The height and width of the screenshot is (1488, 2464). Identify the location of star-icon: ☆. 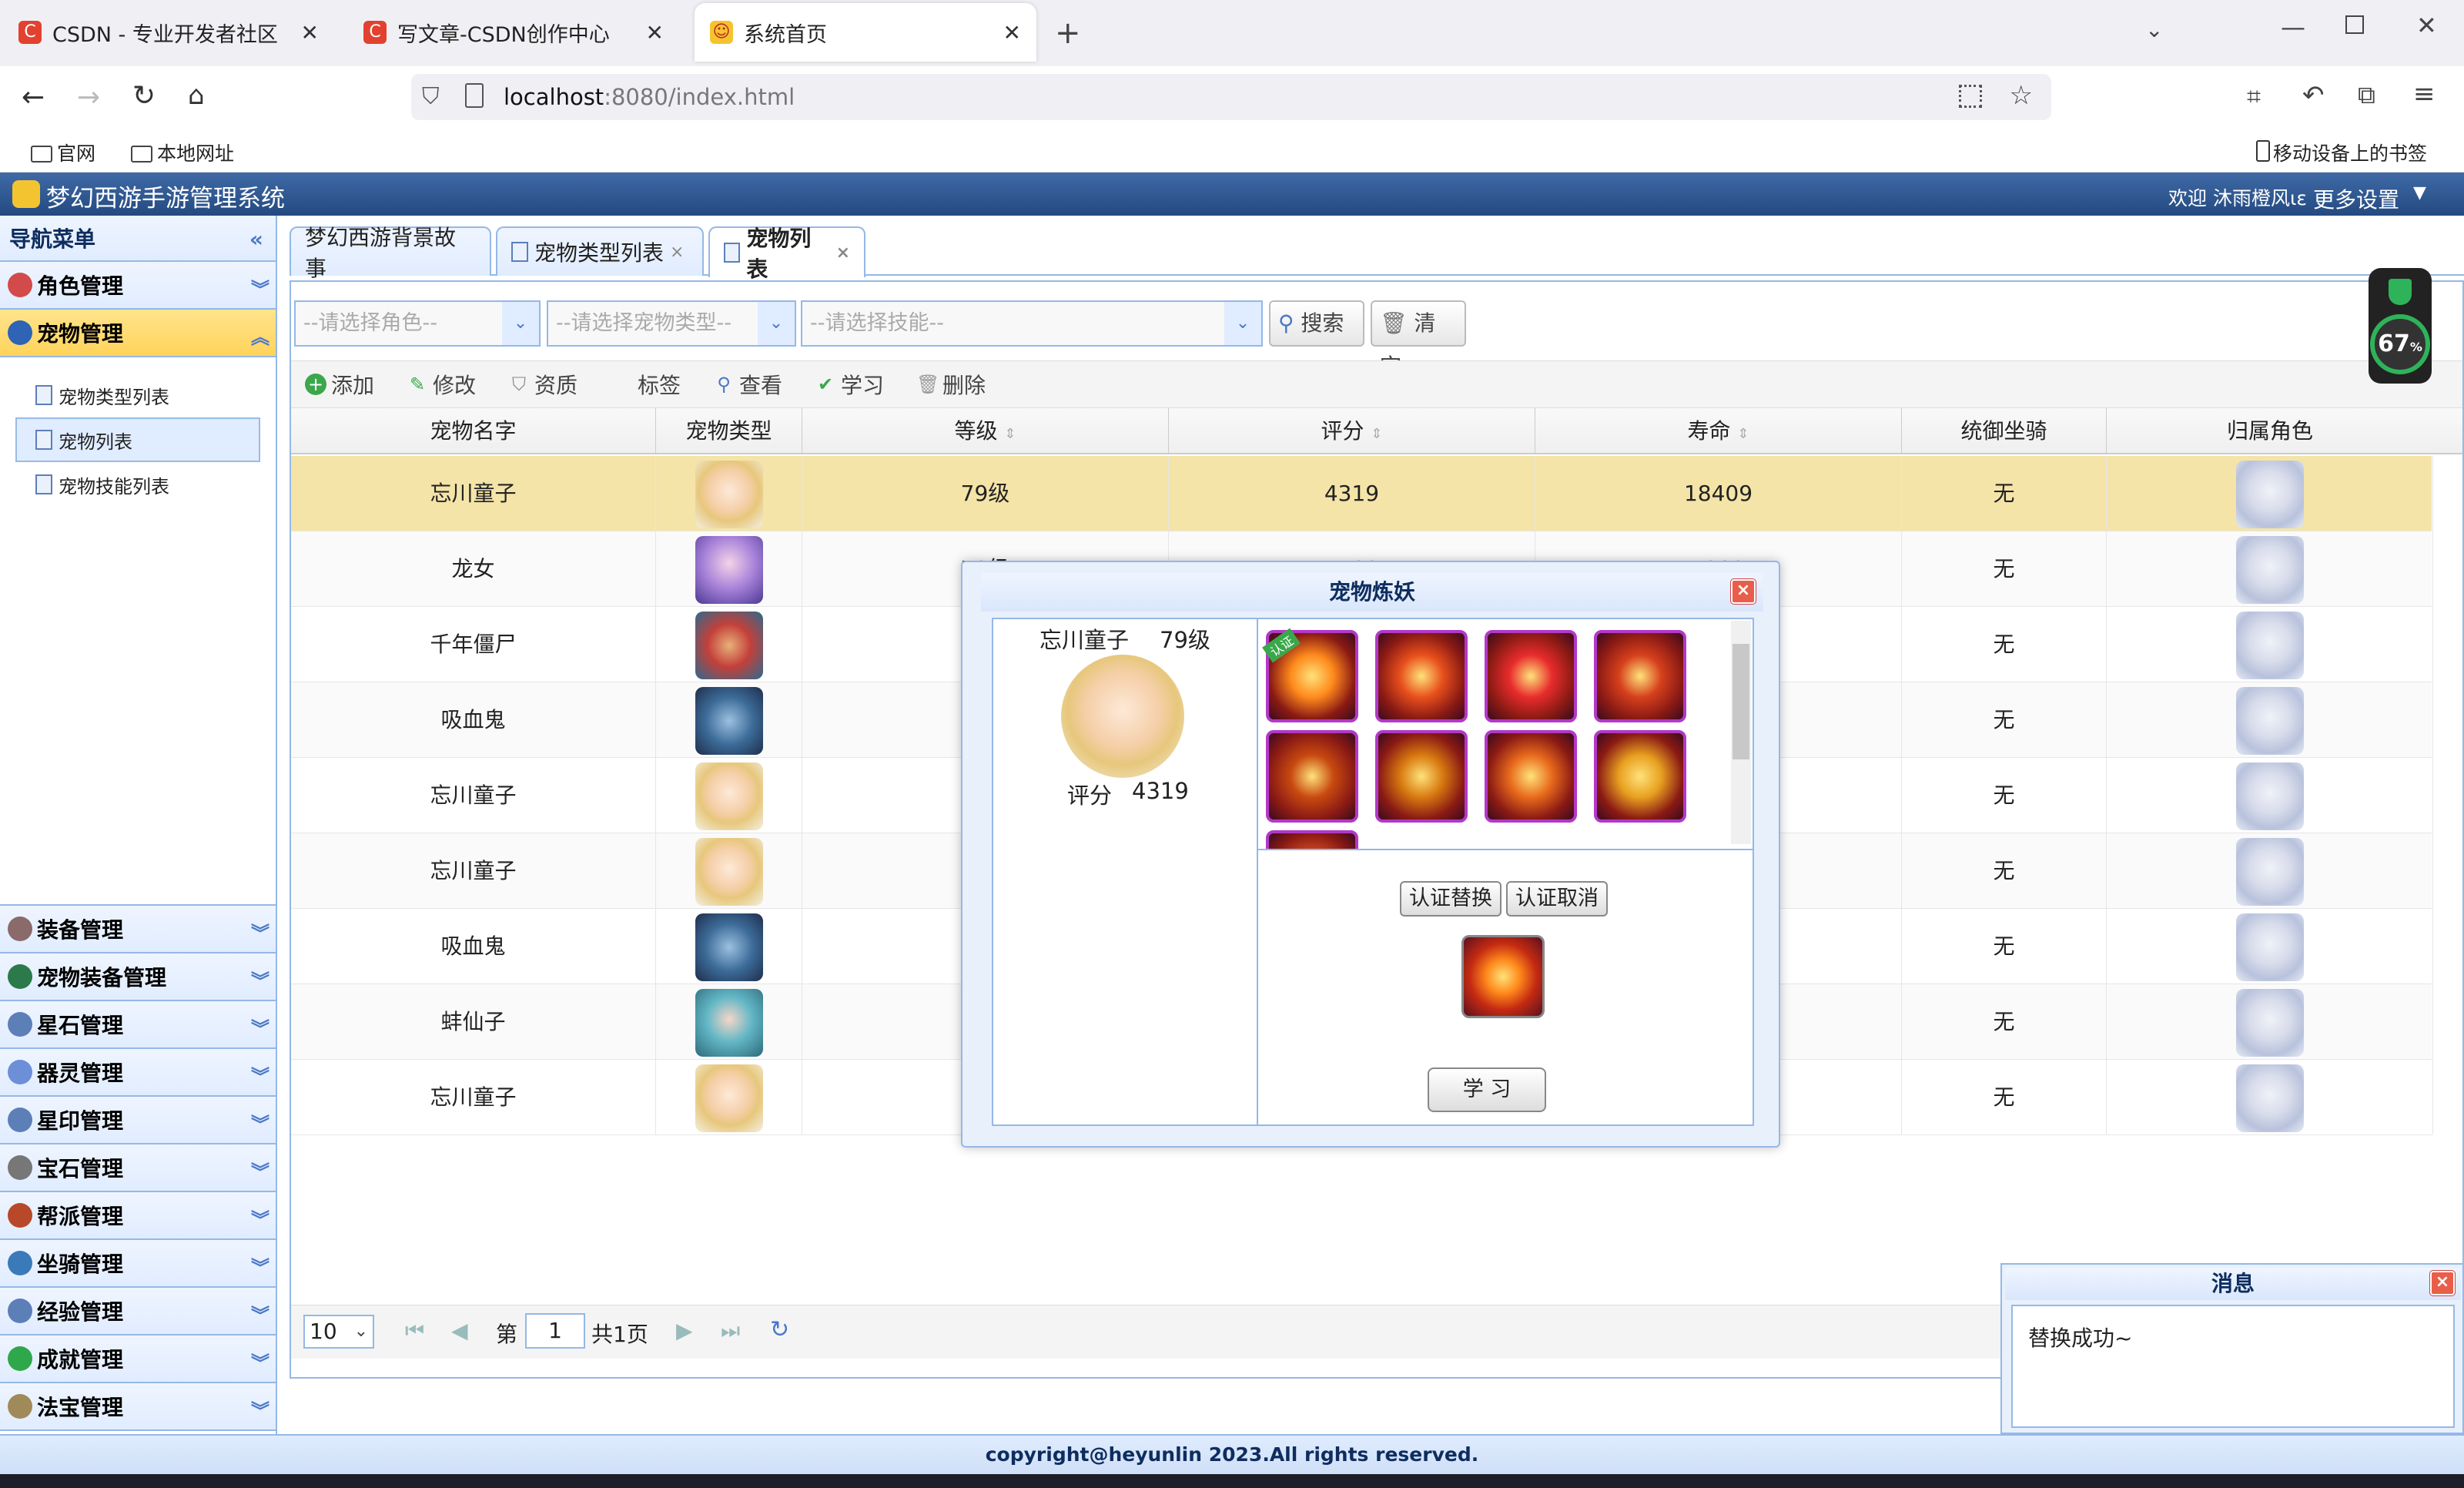
(2021, 95).